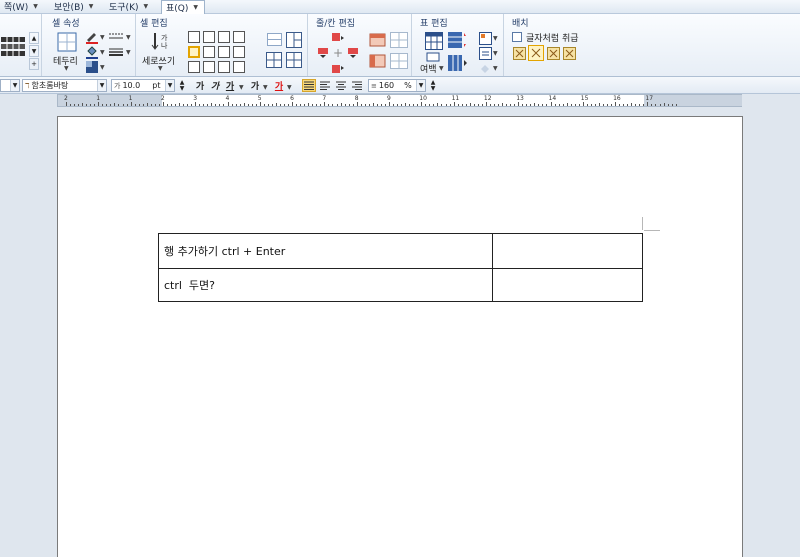  Describe the element at coordinates (194, 67) in the screenshot. I see `align-bottom-left-icon` at that location.